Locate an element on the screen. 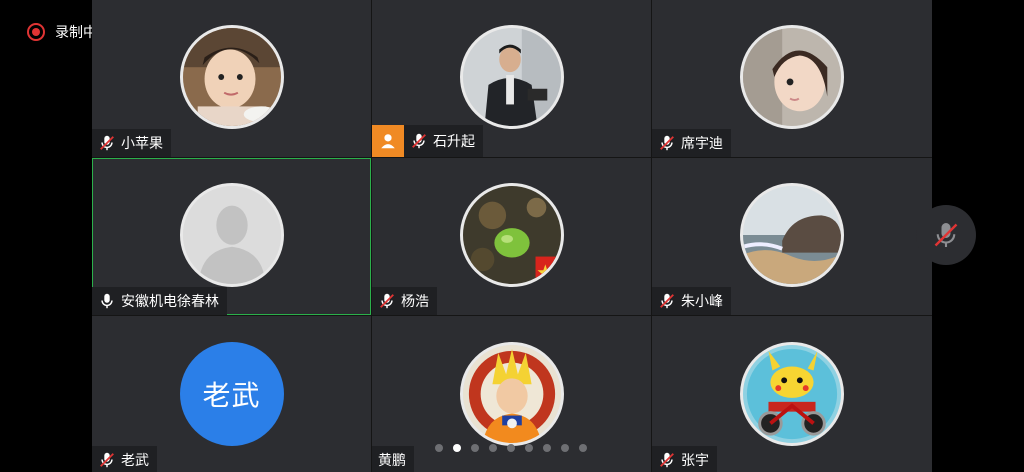 Image resolution: width=1024 pixels, height=472 pixels. participant-tile: 席宇迪 is located at coordinates (792, 78).